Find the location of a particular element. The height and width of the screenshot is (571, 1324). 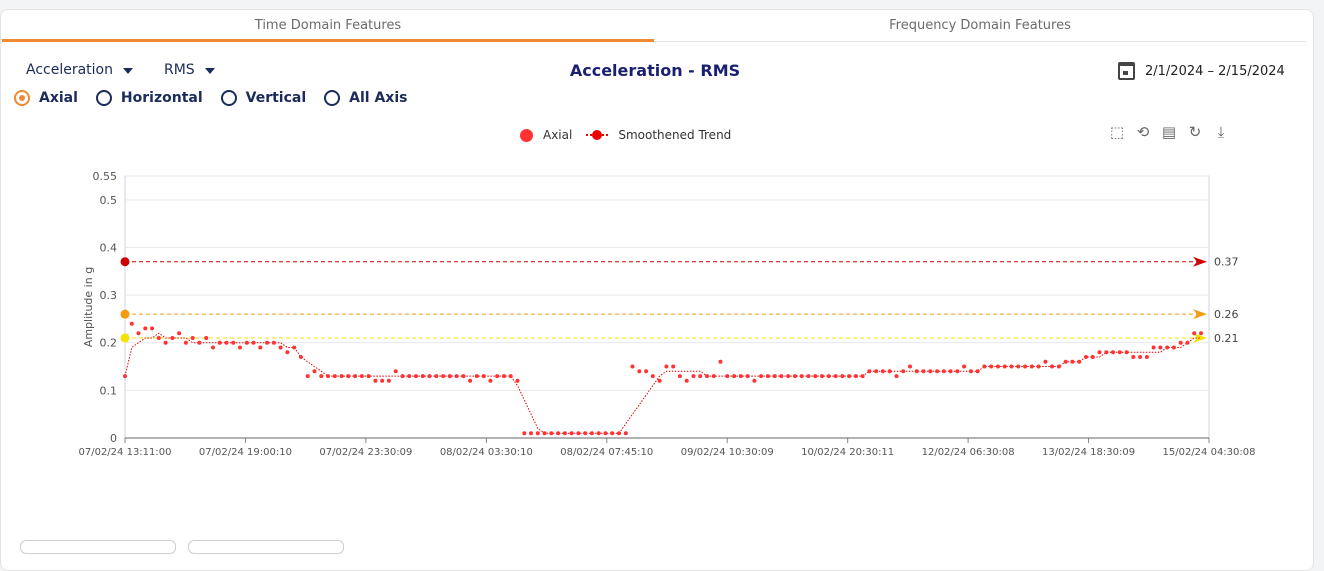

chart-title: Acceleration - RMS is located at coordinates (655, 70).